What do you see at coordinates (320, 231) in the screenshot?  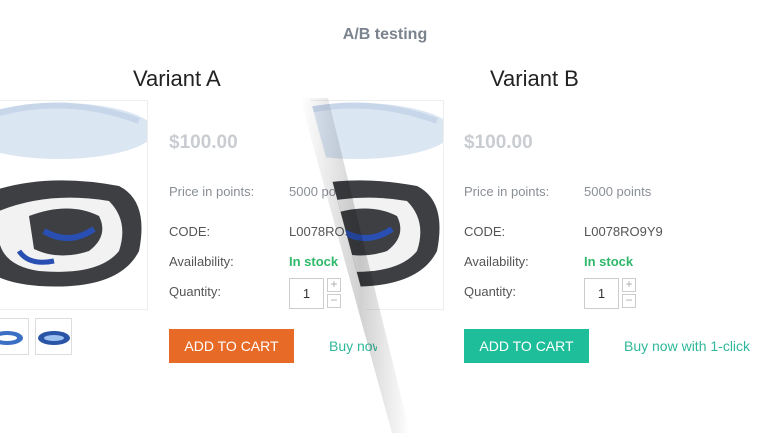 I see `code-value: L0078RO9` at bounding box center [320, 231].